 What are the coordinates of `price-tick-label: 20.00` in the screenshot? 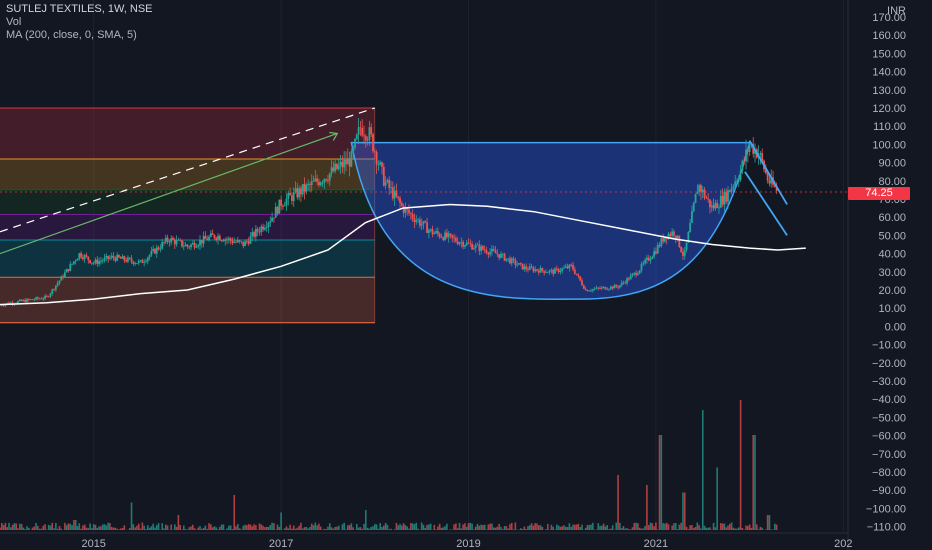 It's located at (892, 291).